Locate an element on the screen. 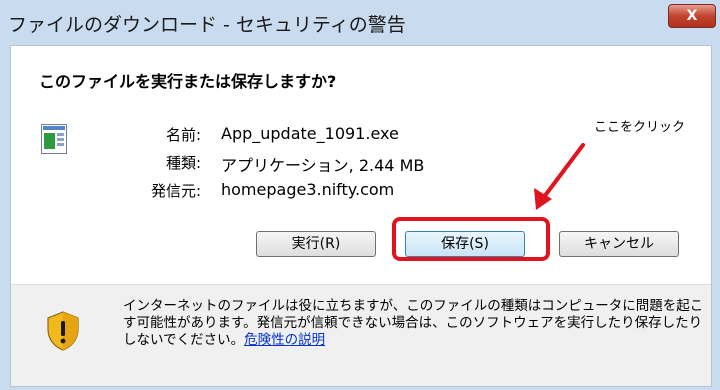  shield-warning-icon is located at coordinates (63, 331).